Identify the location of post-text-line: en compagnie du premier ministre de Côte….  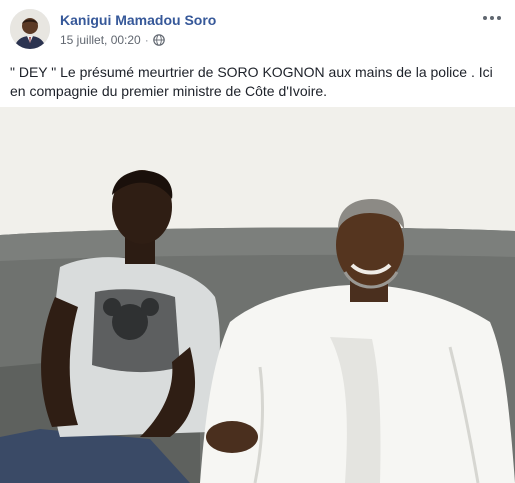
(169, 91).